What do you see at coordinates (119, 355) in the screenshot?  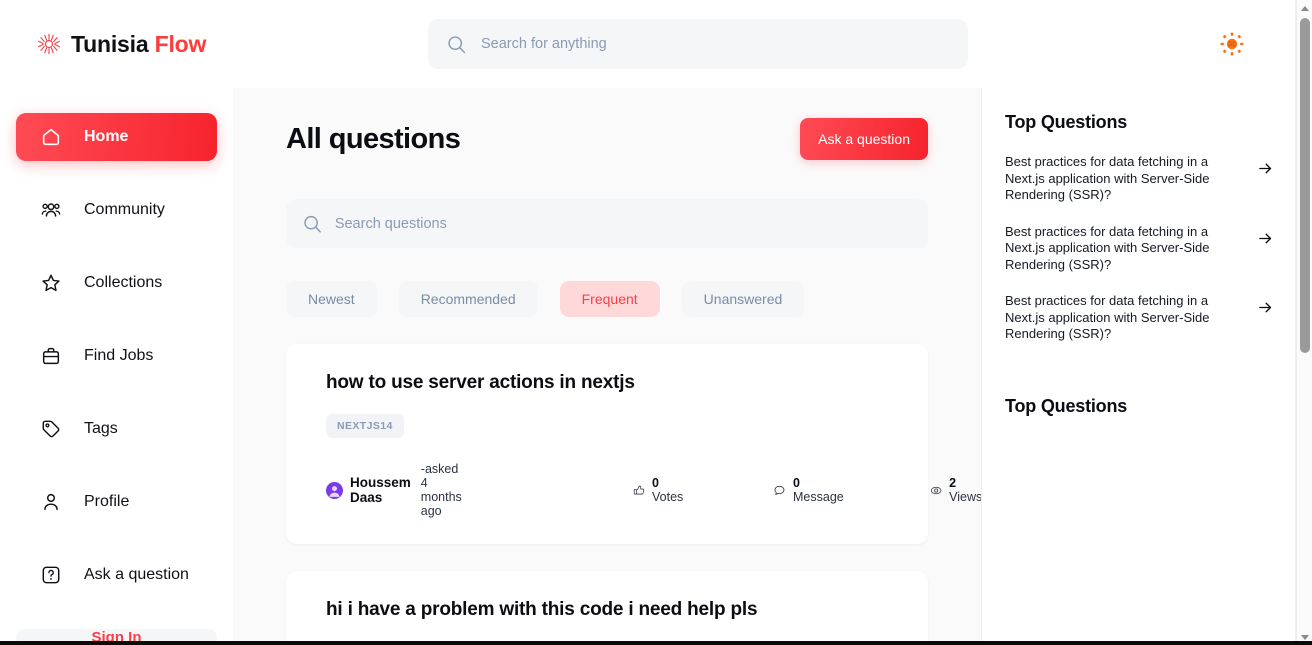 I see `sidebar-item-label: Find Jobs` at bounding box center [119, 355].